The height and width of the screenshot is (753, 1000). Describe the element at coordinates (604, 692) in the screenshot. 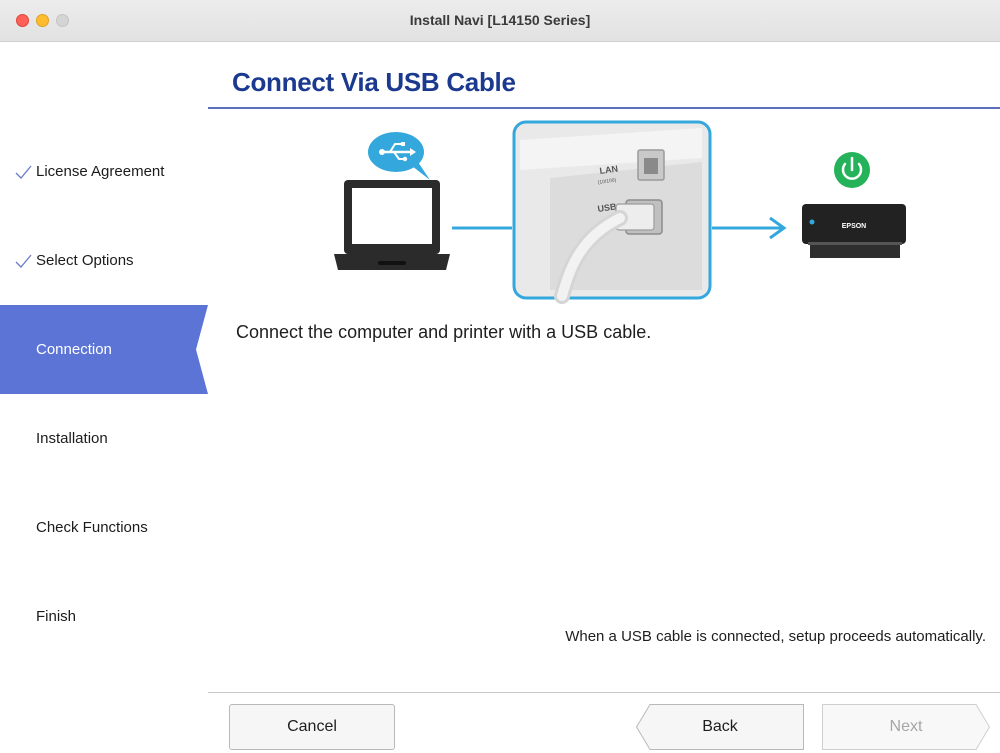

I see `footer-divider` at that location.